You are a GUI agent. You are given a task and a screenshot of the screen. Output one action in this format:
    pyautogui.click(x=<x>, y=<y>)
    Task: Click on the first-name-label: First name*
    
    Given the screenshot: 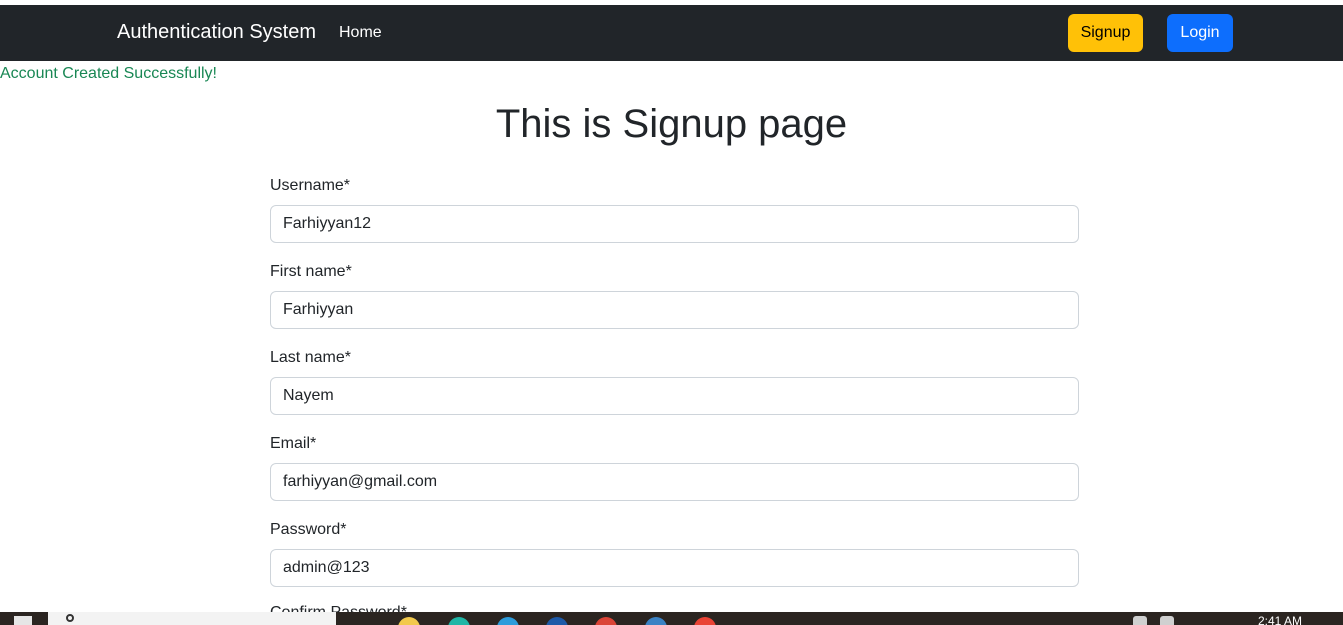 What is the action you would take?
    pyautogui.click(x=311, y=271)
    